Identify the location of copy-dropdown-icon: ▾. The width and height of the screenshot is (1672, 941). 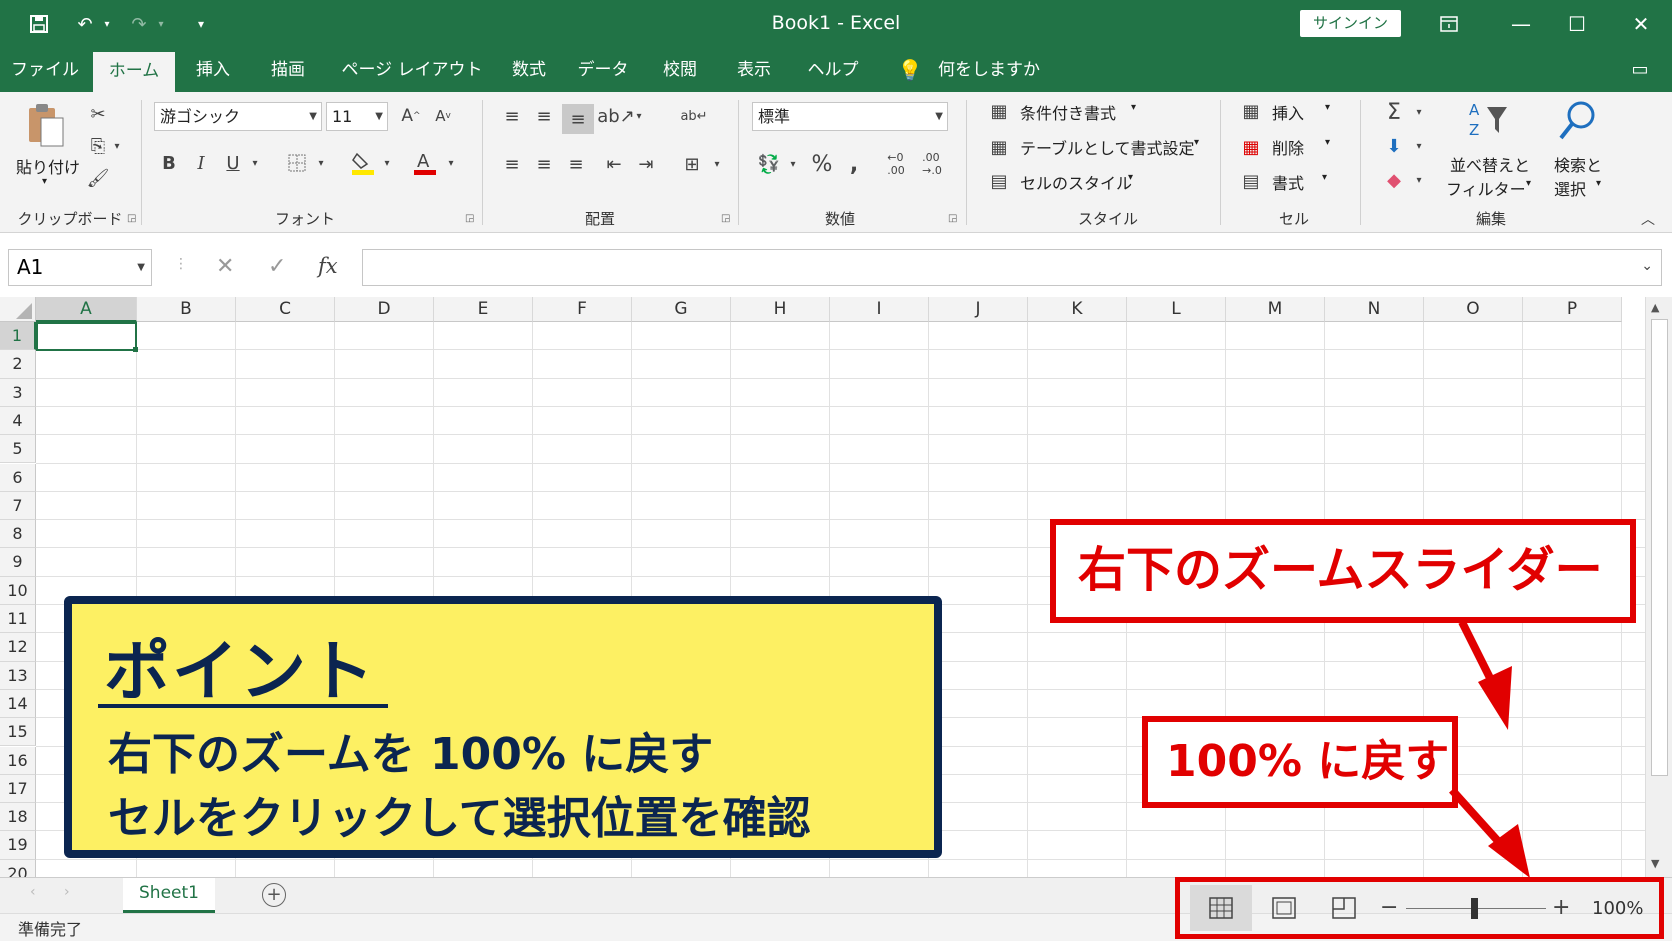
(117, 146).